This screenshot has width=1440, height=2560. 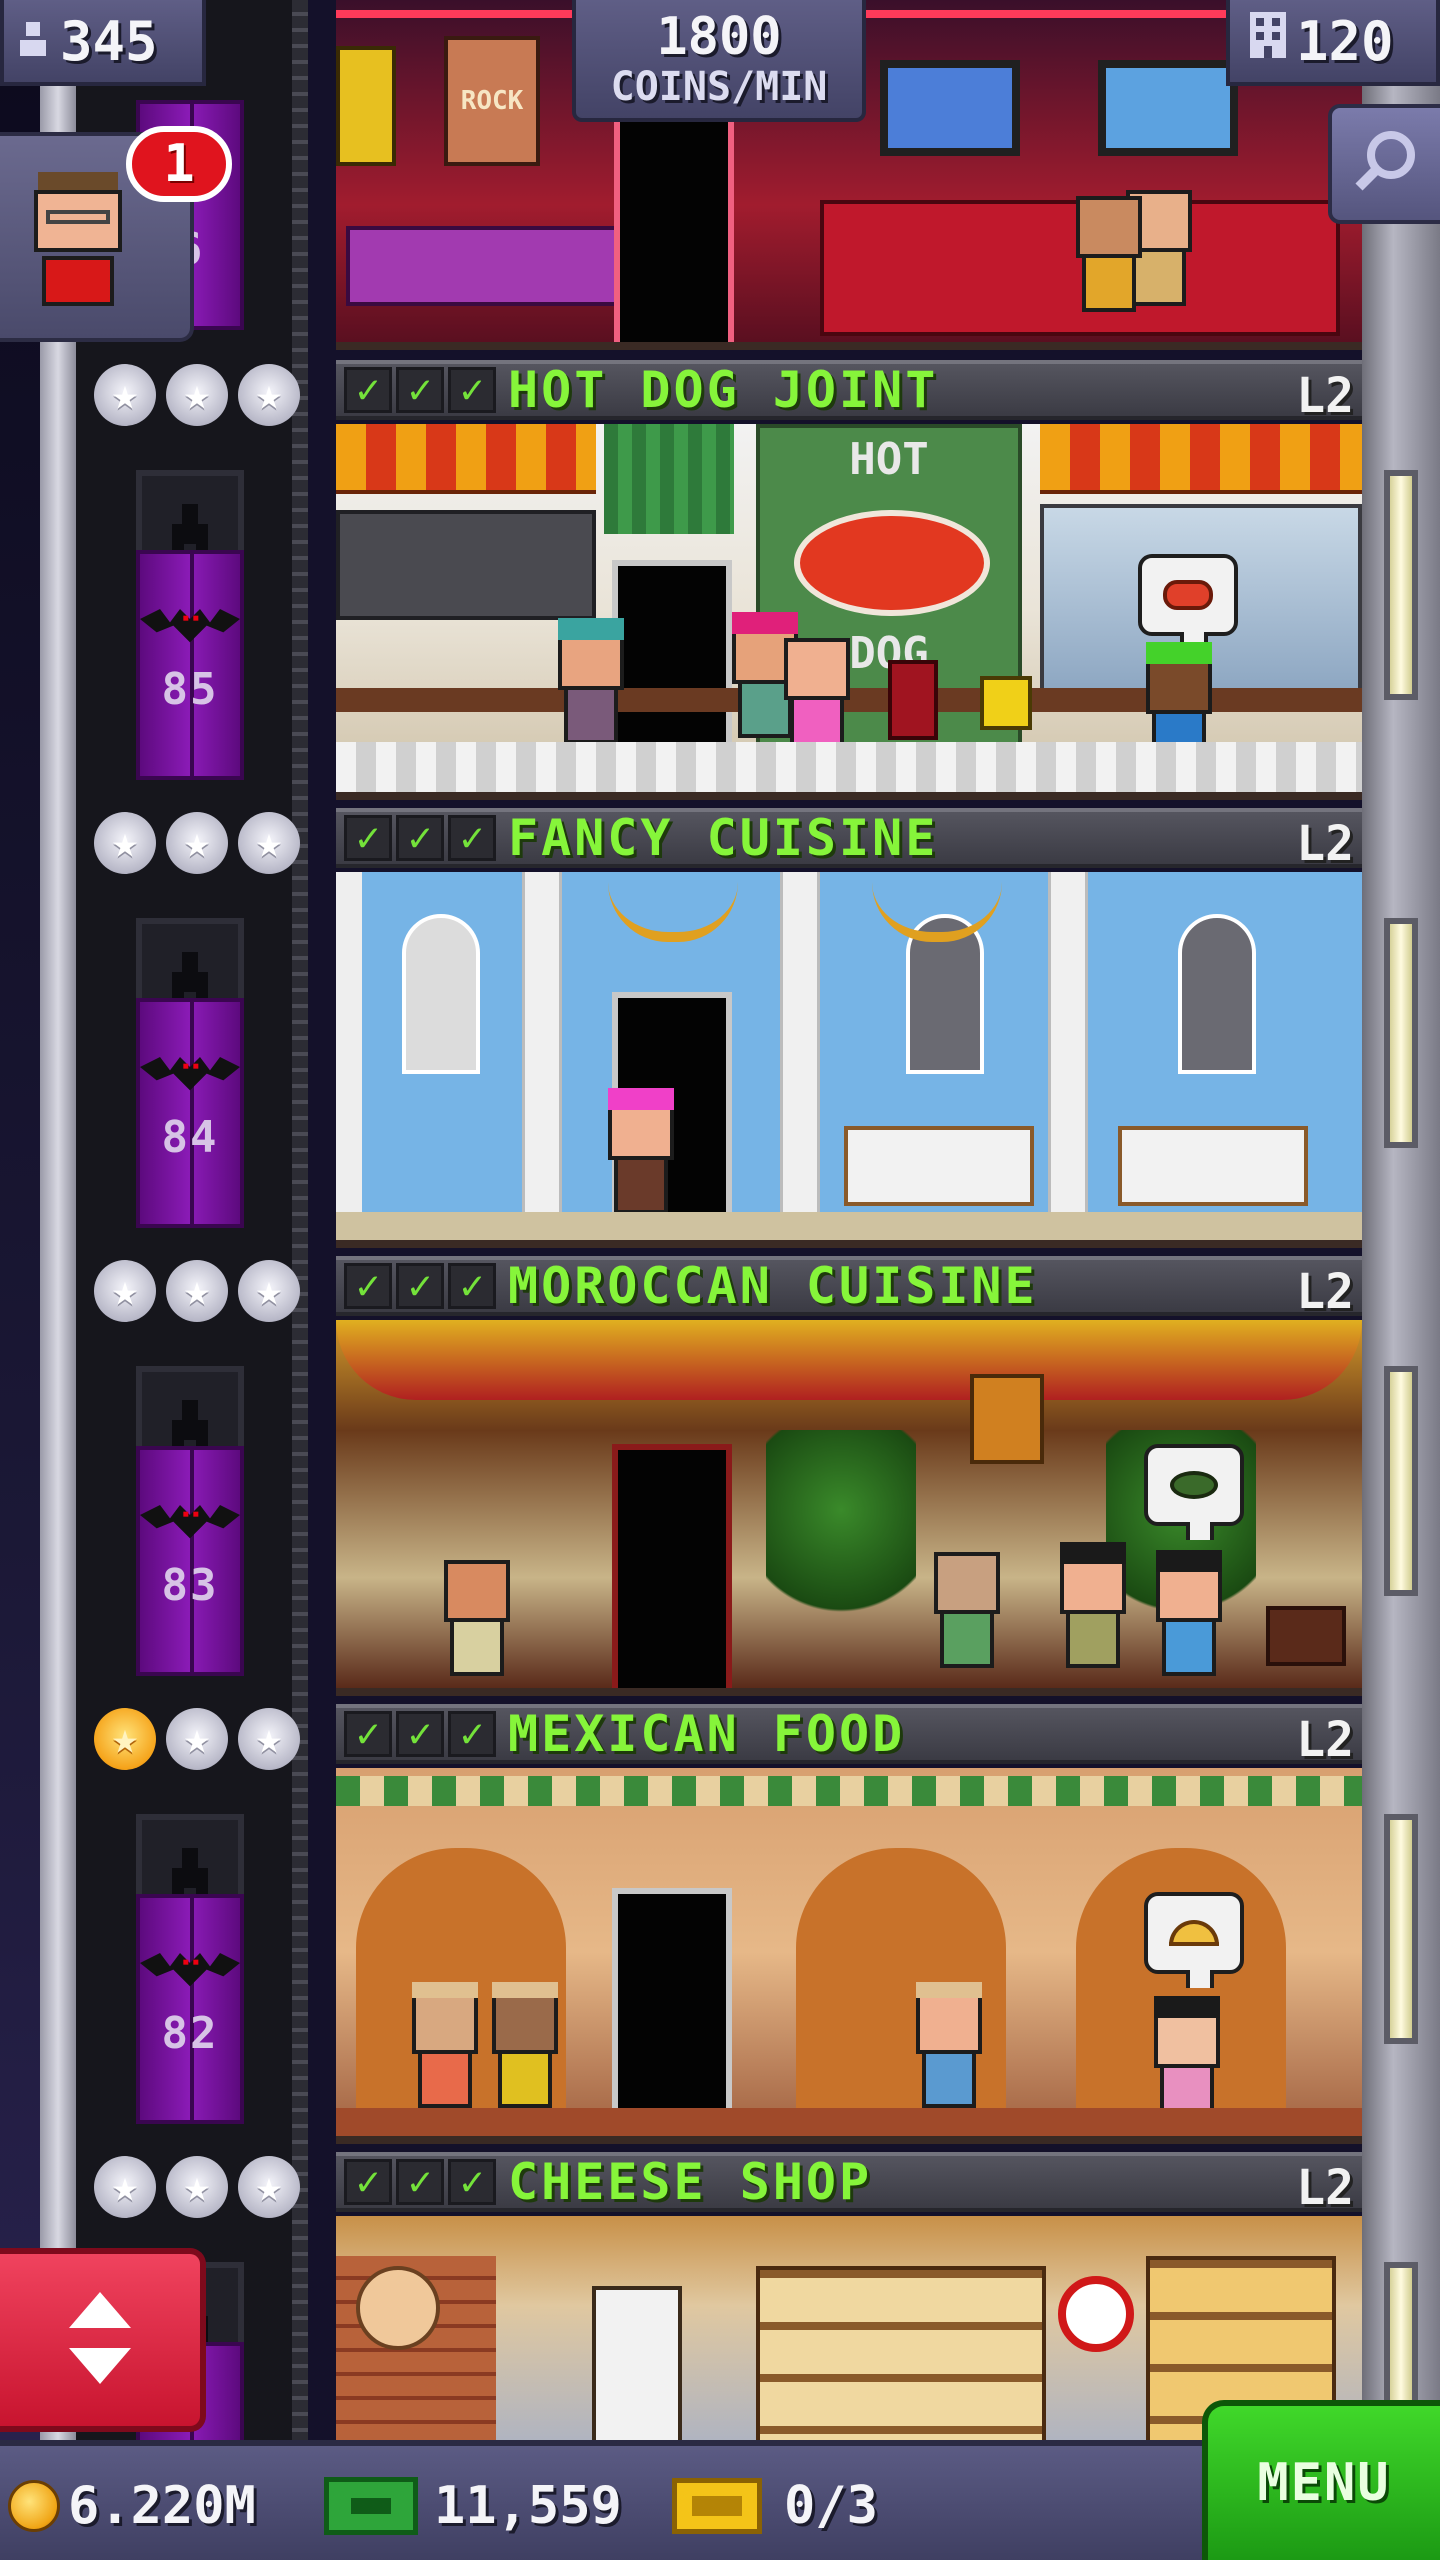 I want to click on elevator-floor-number: 84, so click(x=190, y=1137).